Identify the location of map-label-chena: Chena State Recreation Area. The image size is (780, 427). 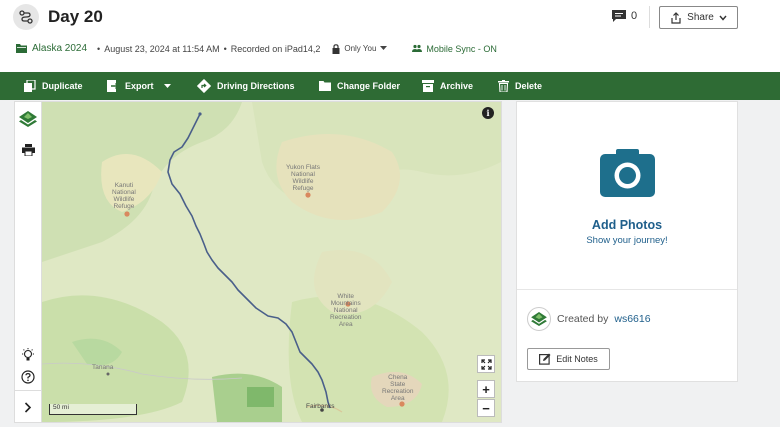
(398, 388).